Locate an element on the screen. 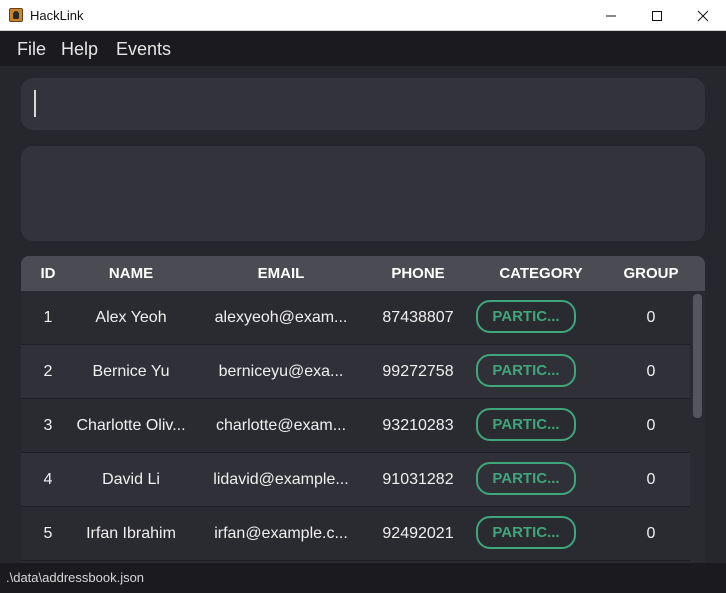 This screenshot has height=593, width=726. menu-events: Events is located at coordinates (143, 49).